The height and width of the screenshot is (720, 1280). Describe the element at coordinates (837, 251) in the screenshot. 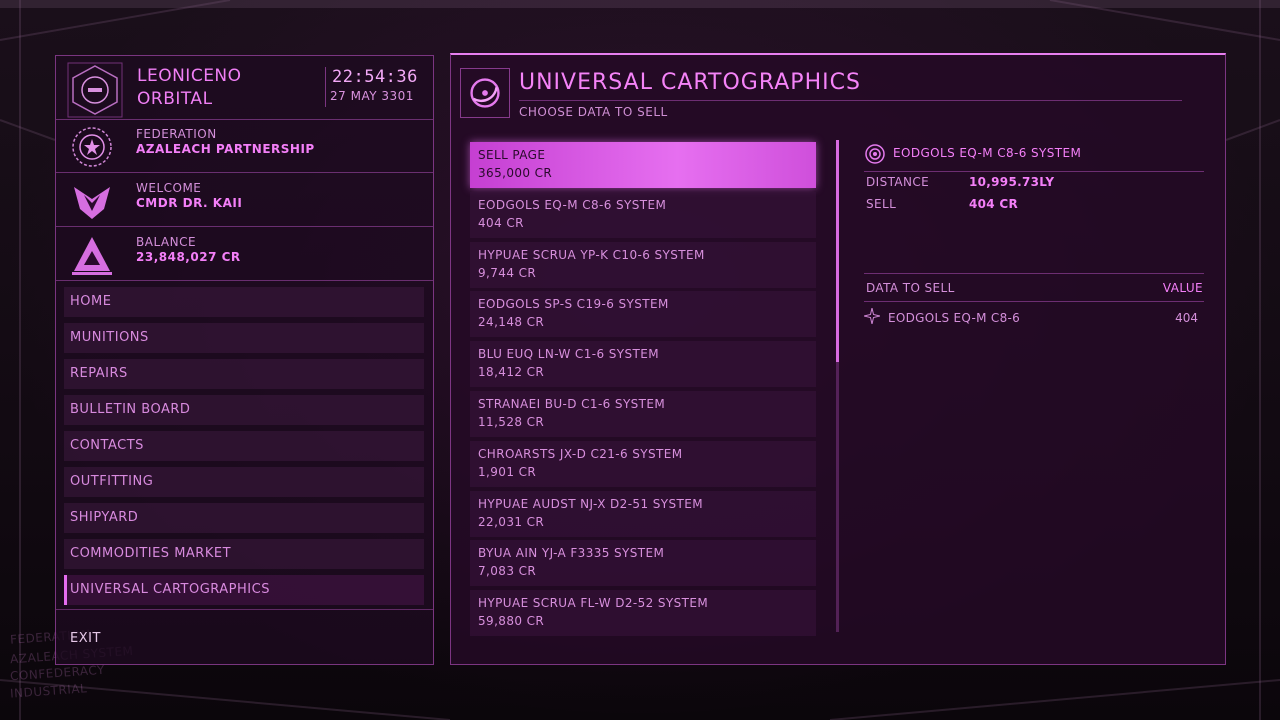

I see `list-scrollbar-thumb` at that location.